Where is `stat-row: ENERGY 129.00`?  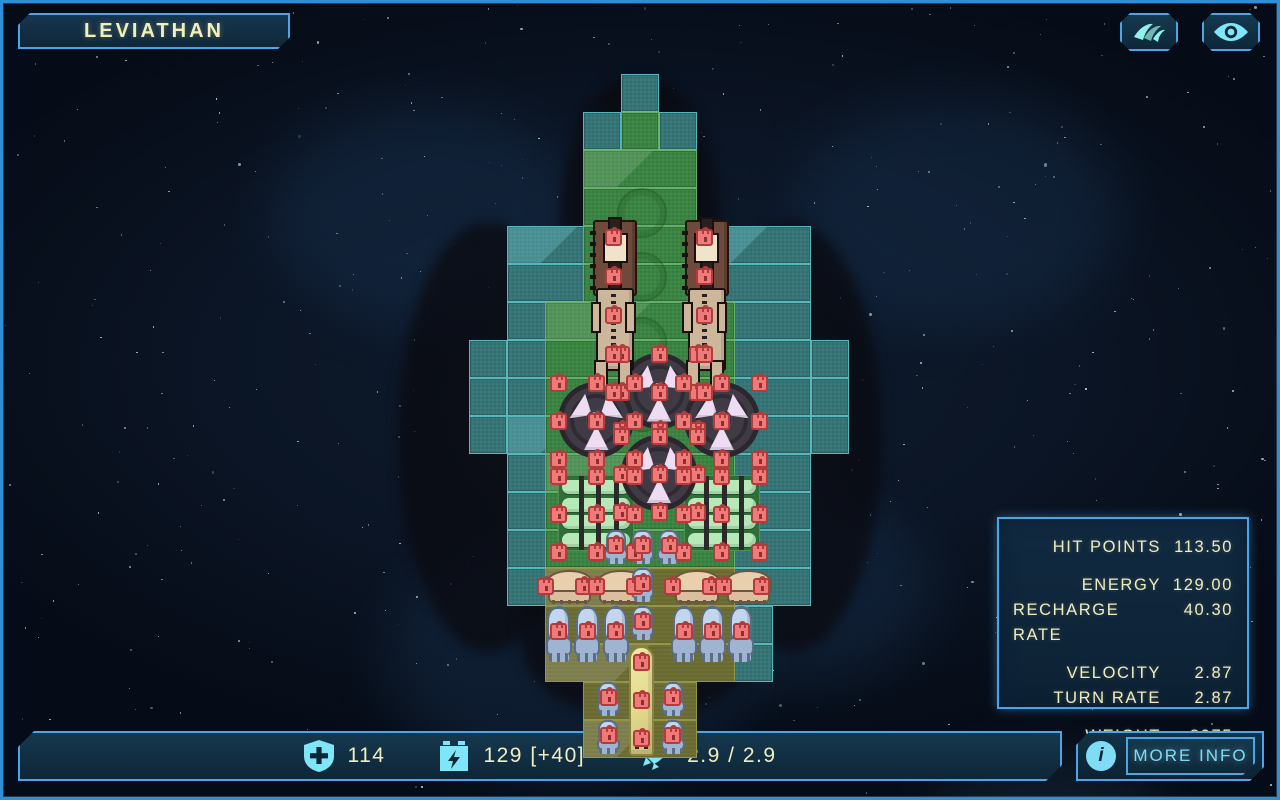
stat-row: ENERGY 129.00 is located at coordinates (1123, 585).